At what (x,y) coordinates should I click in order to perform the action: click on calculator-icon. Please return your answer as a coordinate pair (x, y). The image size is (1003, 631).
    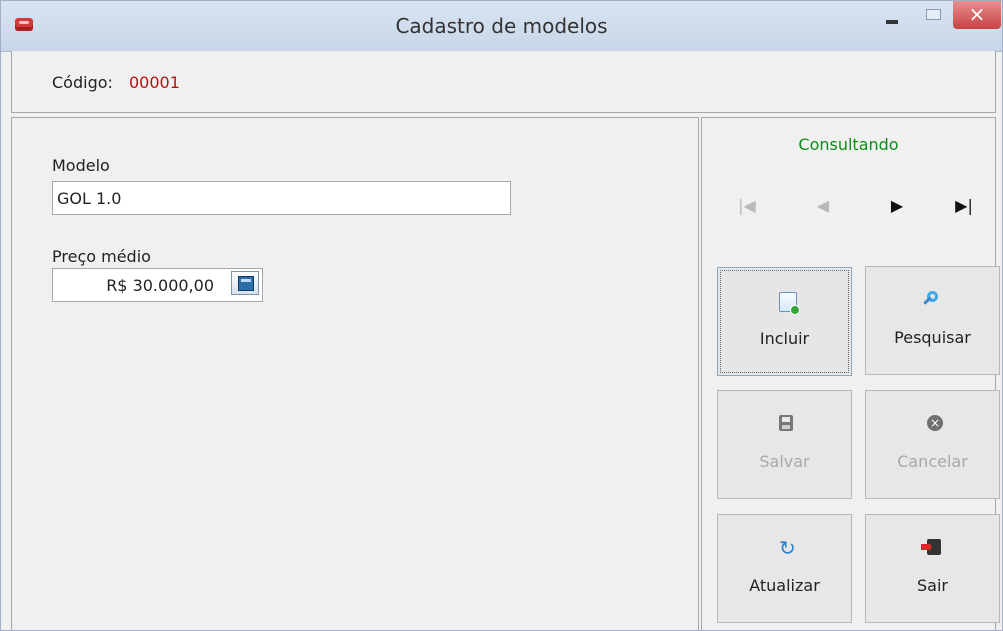
    Looking at the image, I should click on (246, 283).